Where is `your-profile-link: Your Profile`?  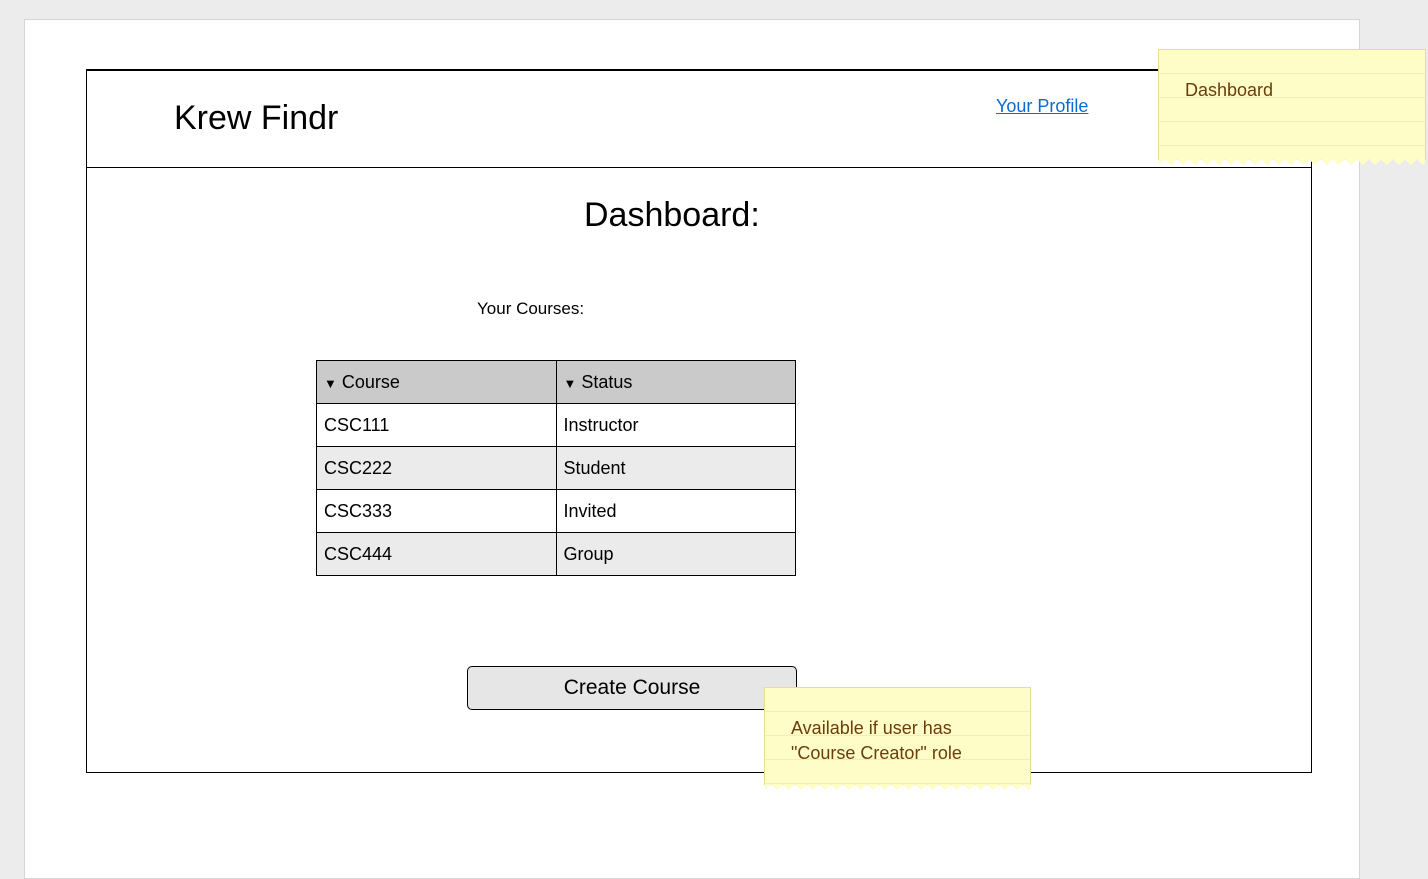 your-profile-link: Your Profile is located at coordinates (1042, 106).